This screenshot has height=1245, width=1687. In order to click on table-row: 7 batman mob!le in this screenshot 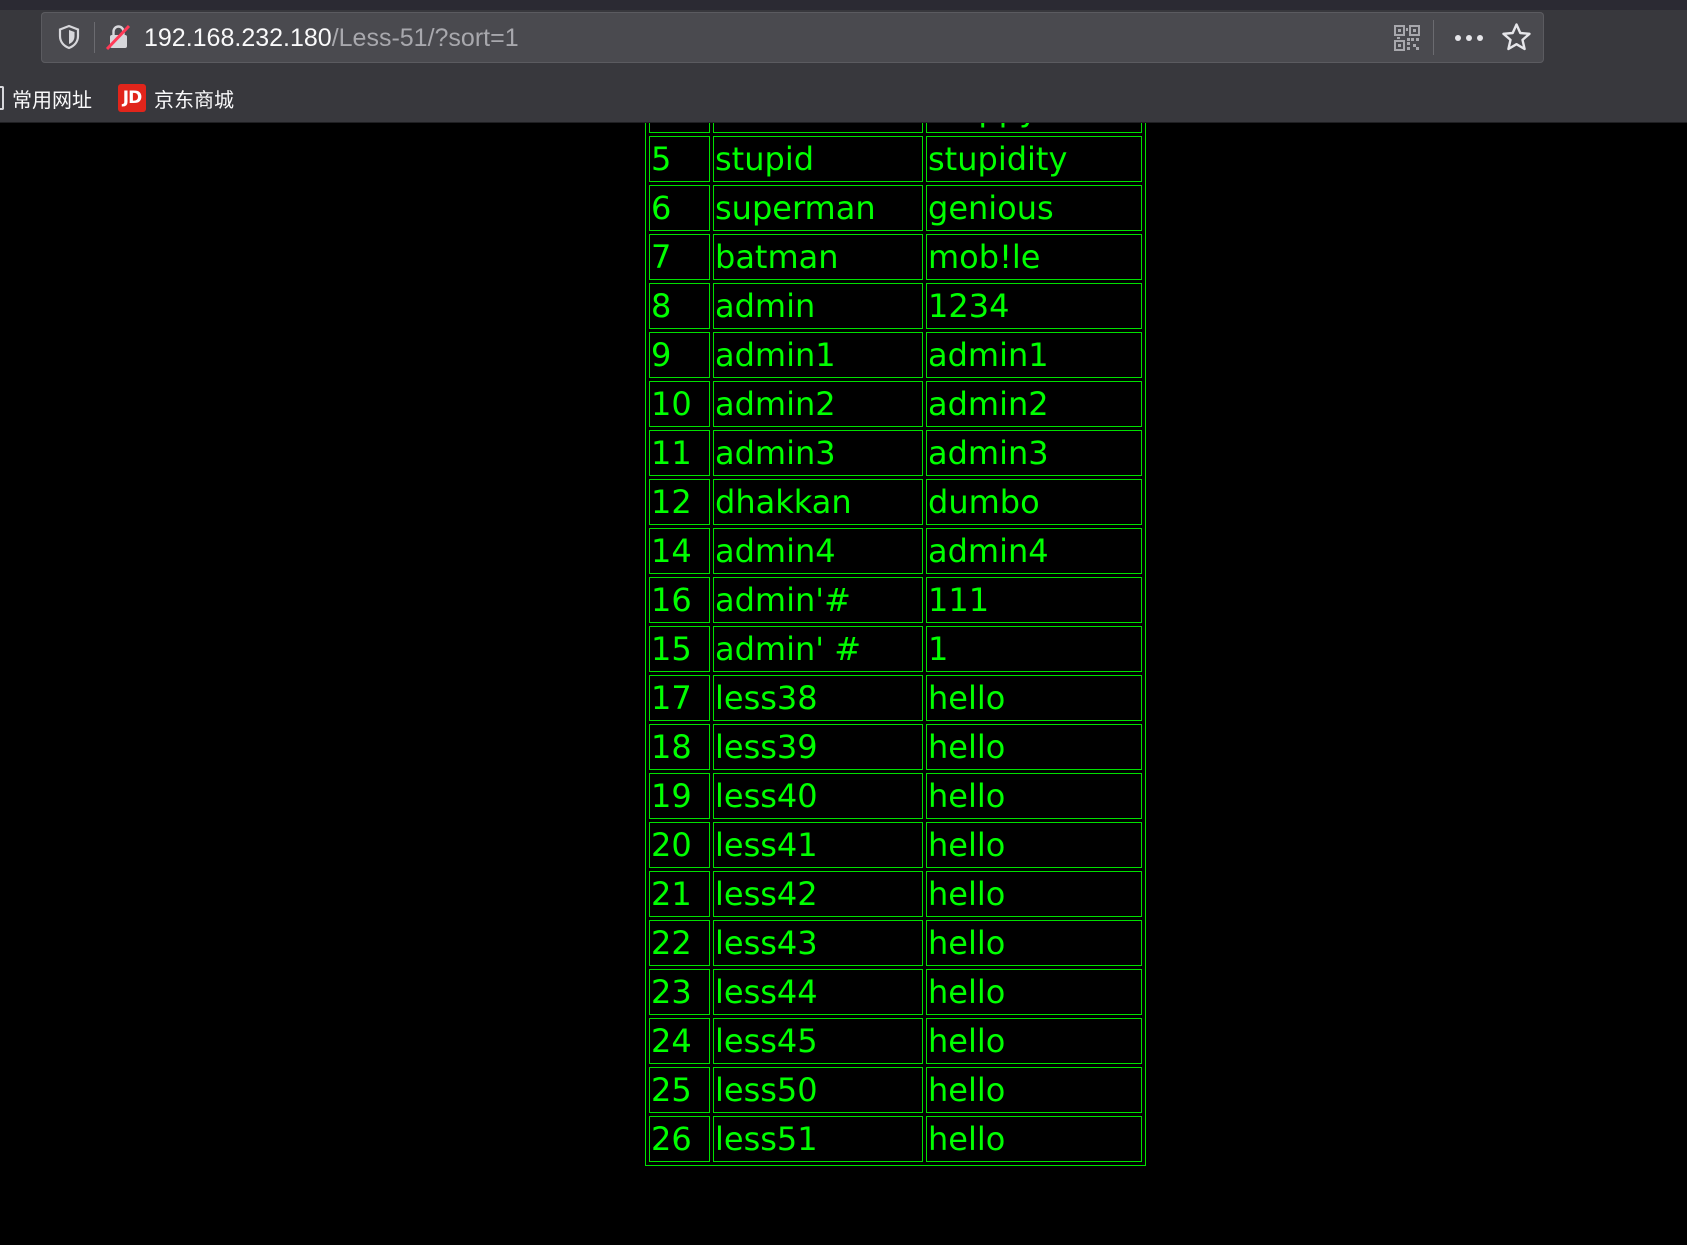, I will do `click(895, 257)`.